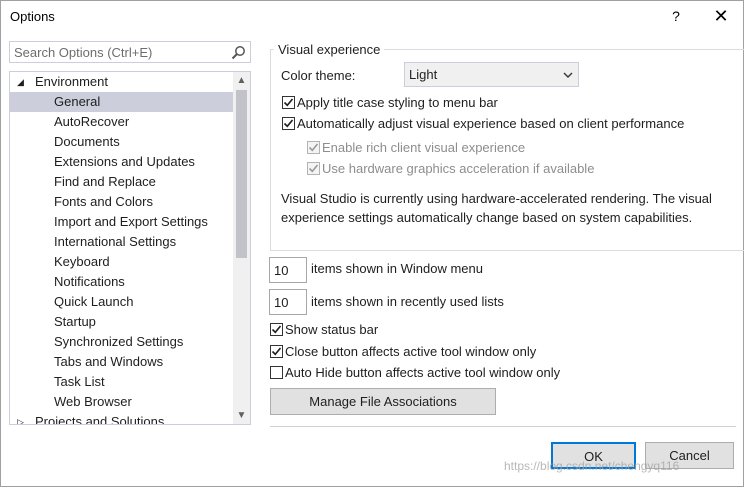 The image size is (744, 487). What do you see at coordinates (676, 16) in the screenshot?
I see `help-button: ?` at bounding box center [676, 16].